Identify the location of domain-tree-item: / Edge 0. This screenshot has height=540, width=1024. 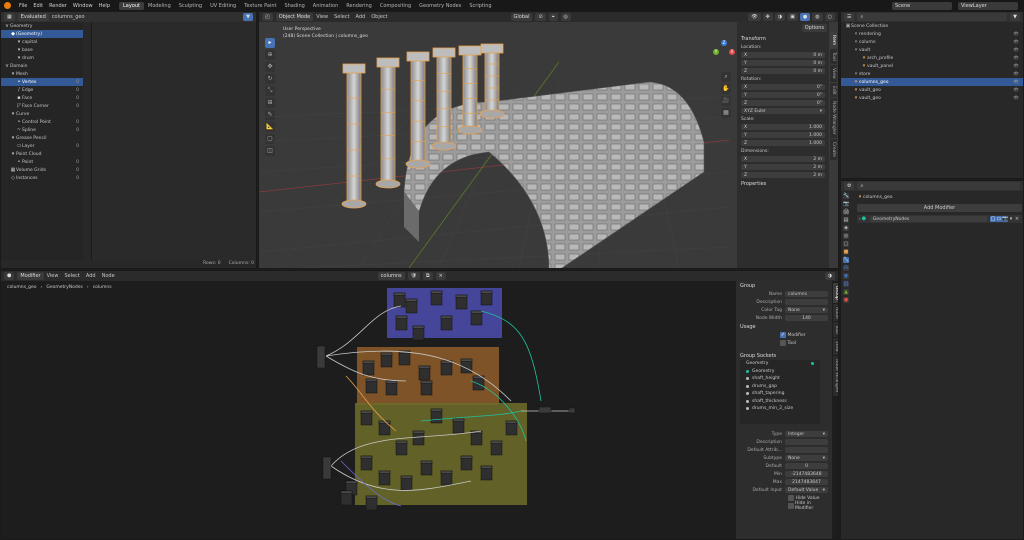
(42, 90).